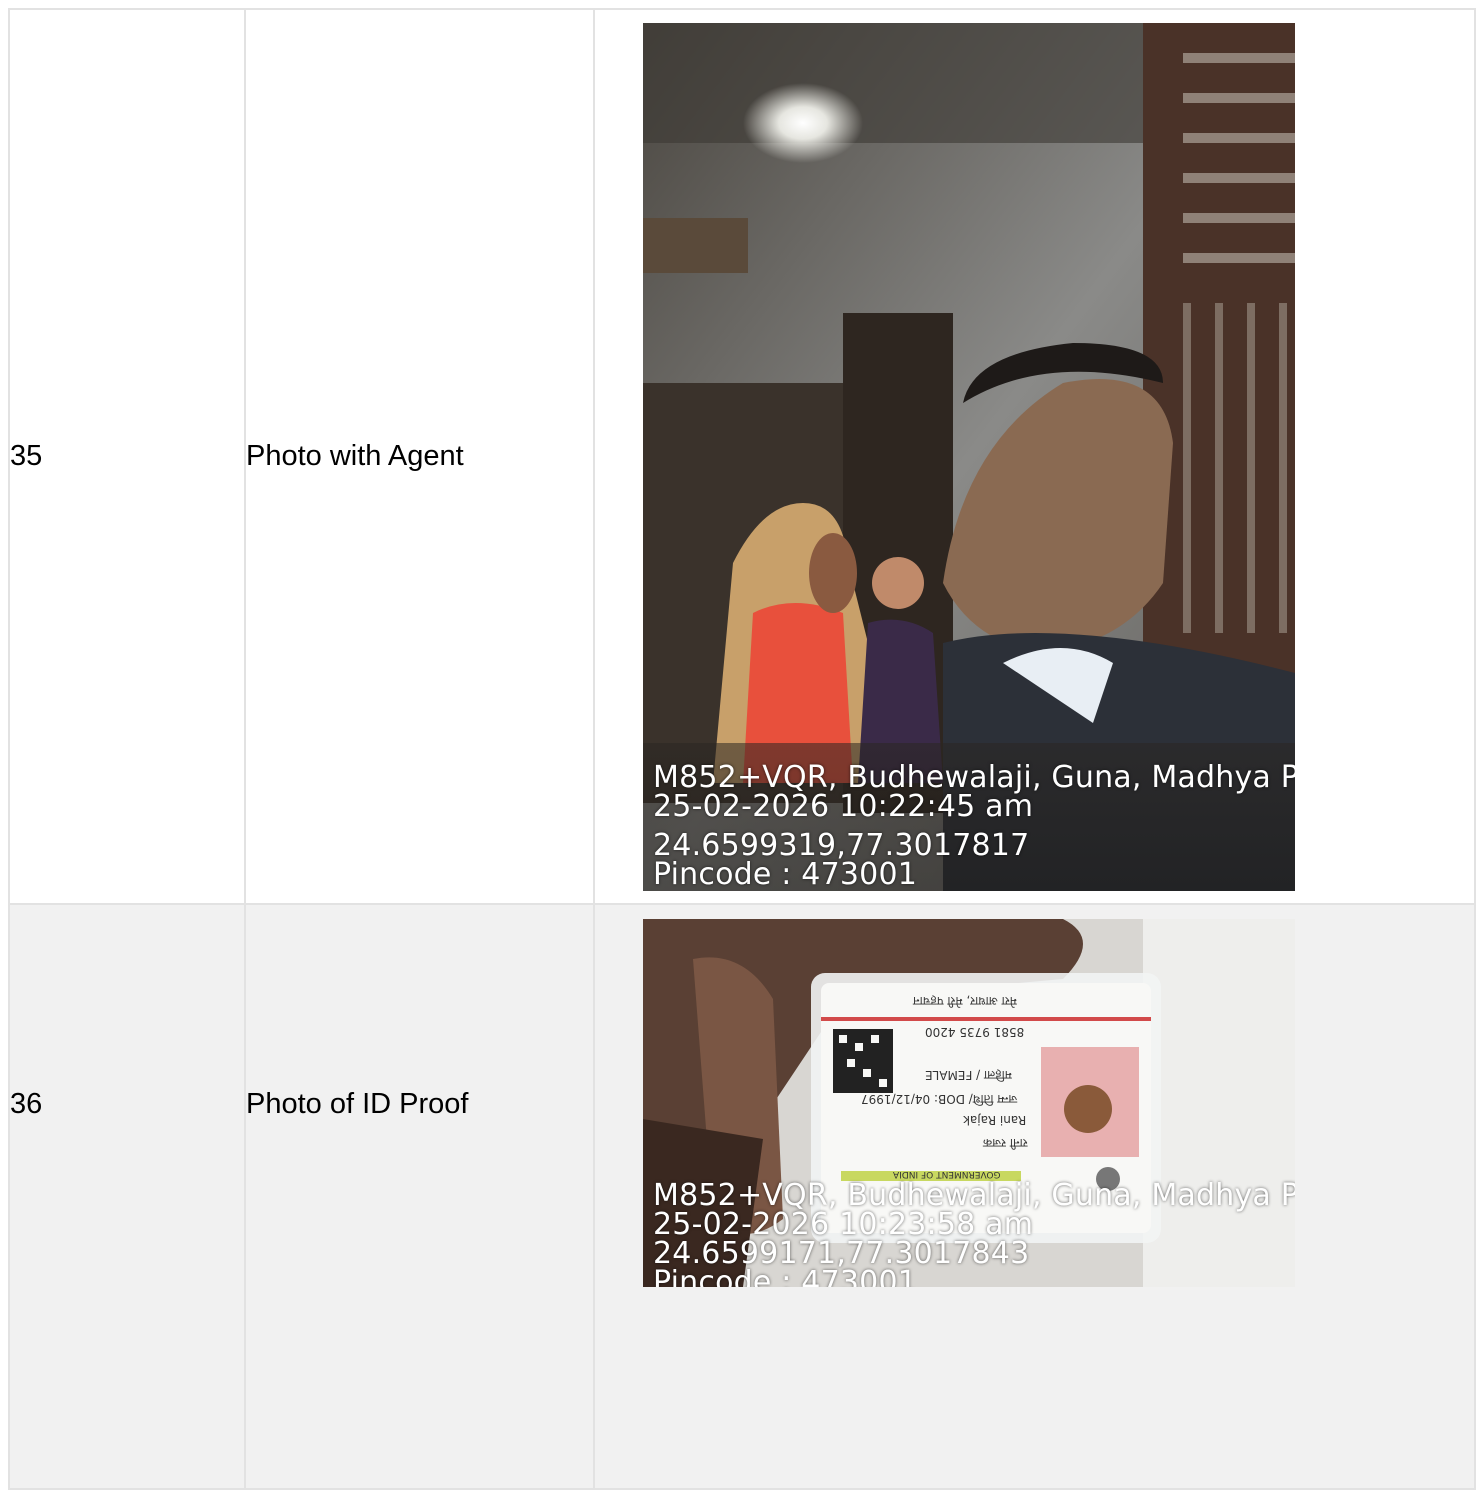 The image size is (1482, 1490). Describe the element at coordinates (419, 456) in the screenshot. I see `row-label: Photo with Agent` at that location.